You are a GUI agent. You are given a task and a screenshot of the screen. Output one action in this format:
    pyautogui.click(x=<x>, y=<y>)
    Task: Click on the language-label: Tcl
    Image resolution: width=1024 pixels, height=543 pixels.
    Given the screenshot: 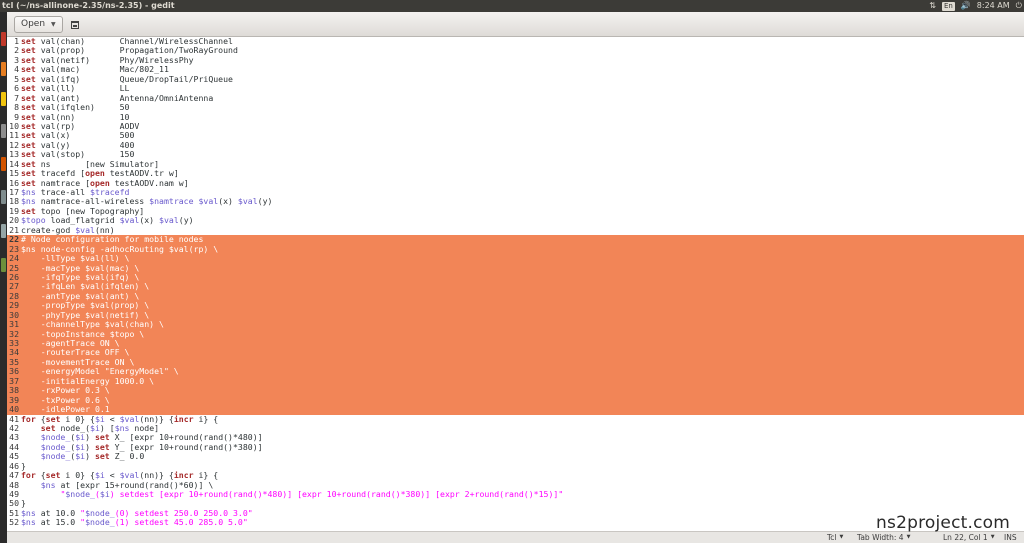 What is the action you would take?
    pyautogui.click(x=832, y=537)
    